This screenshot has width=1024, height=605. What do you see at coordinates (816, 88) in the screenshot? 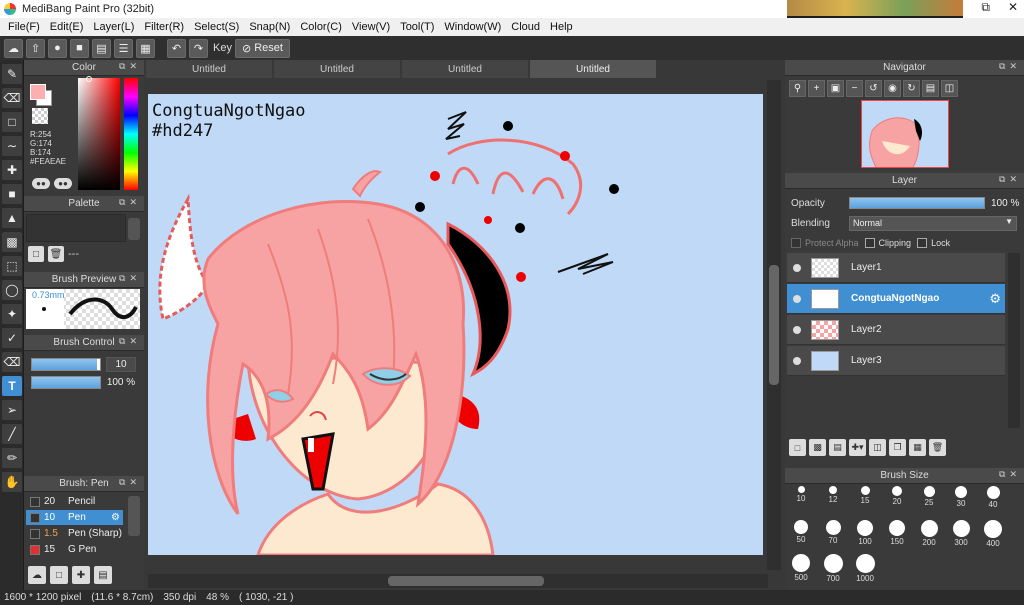
I see `zoom-in-icon: +` at bounding box center [816, 88].